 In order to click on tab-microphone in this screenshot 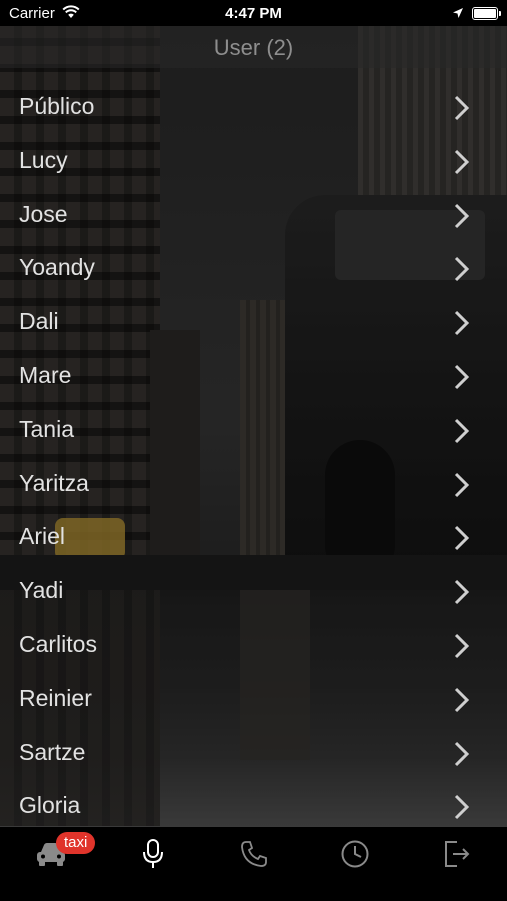, I will do `click(153, 856)`.